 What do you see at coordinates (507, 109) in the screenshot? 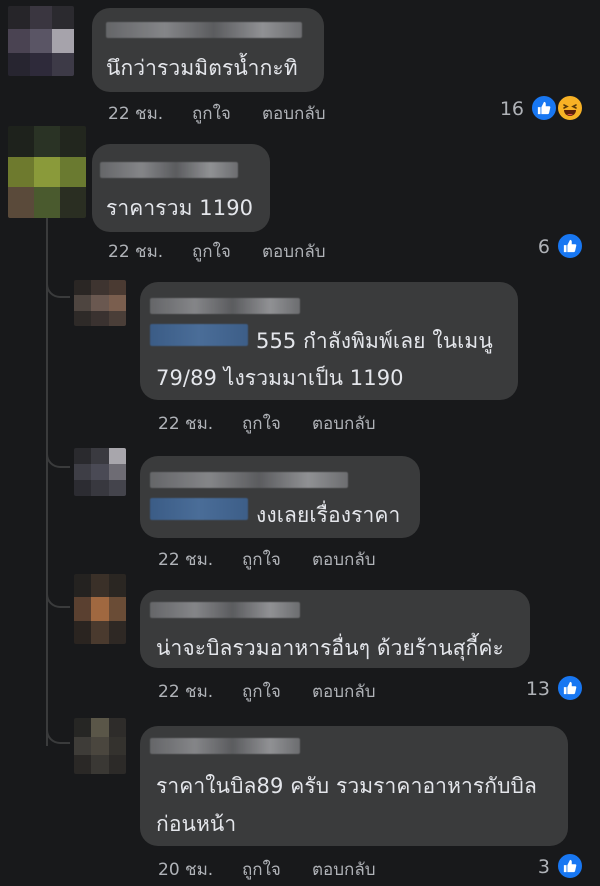
I see `reaction-count: 16` at bounding box center [507, 109].